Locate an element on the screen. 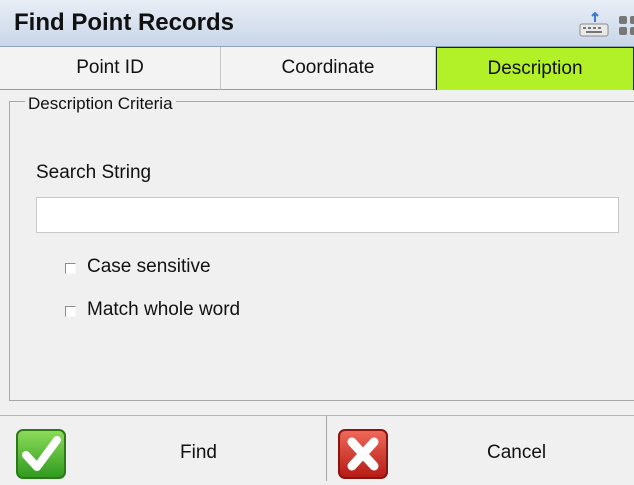  search-string-input is located at coordinates (327, 215).